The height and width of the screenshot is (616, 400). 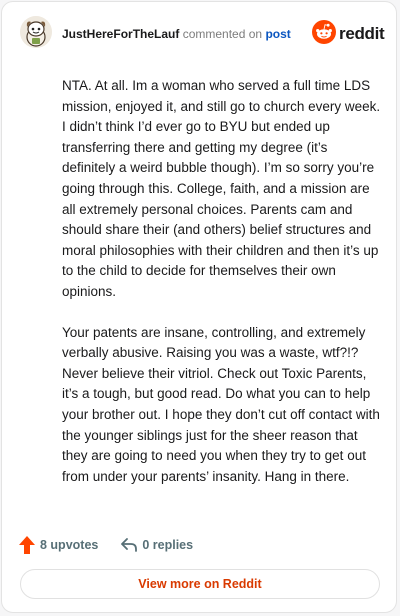 What do you see at coordinates (36, 32) in the screenshot?
I see `snoo-avatar-icon` at bounding box center [36, 32].